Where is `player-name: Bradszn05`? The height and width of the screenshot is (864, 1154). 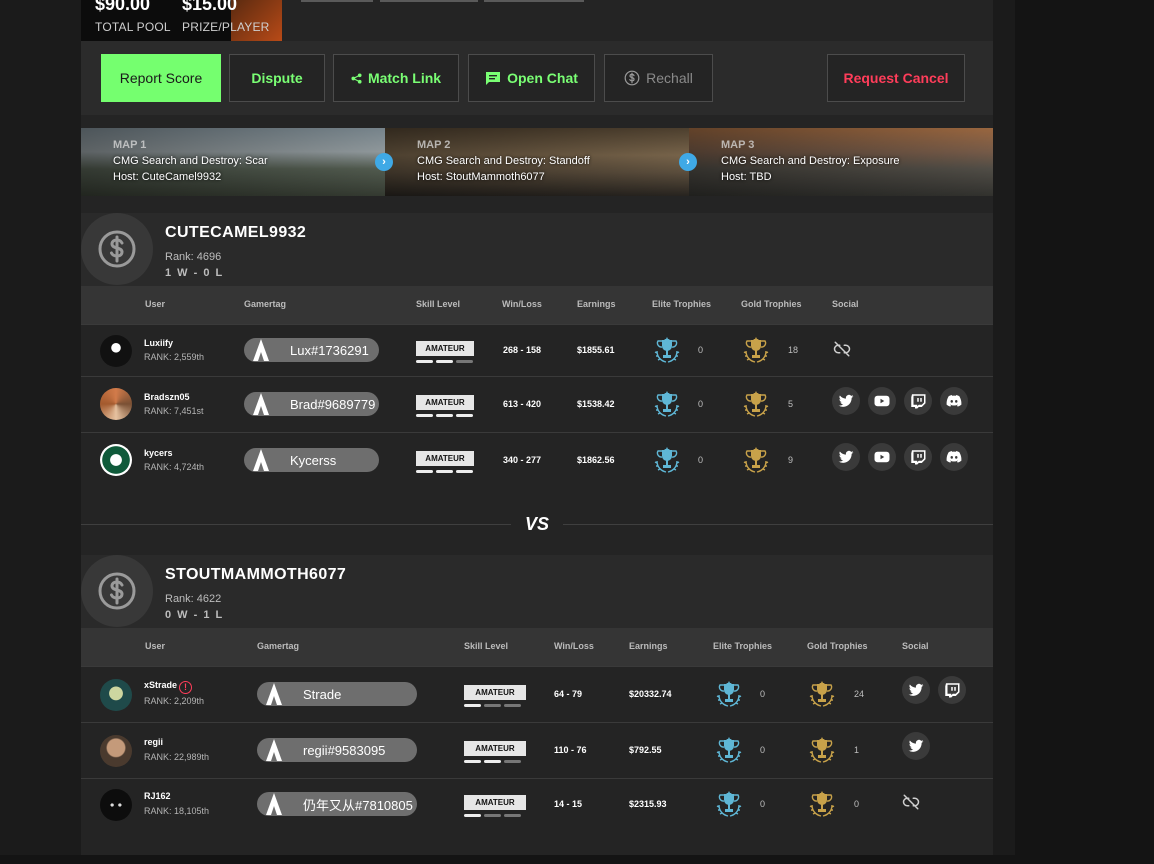
player-name: Bradszn05 is located at coordinates (167, 397).